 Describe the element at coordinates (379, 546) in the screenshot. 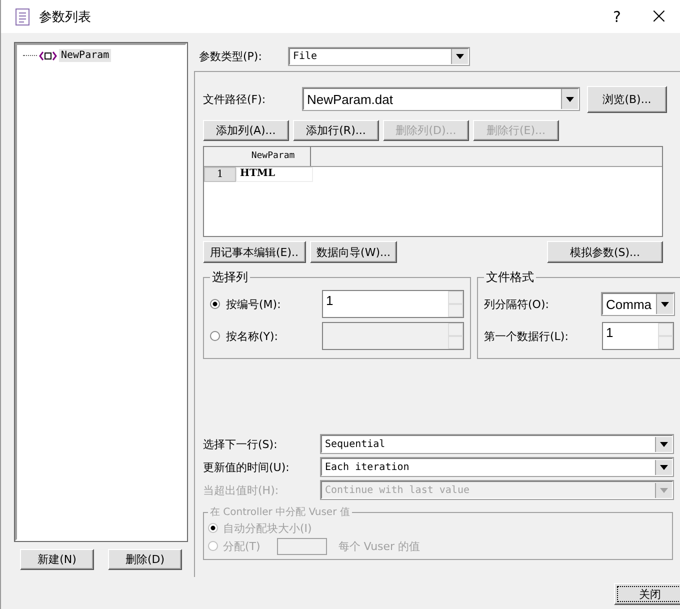

I see `option-label: 每个 Vuser 的值` at that location.